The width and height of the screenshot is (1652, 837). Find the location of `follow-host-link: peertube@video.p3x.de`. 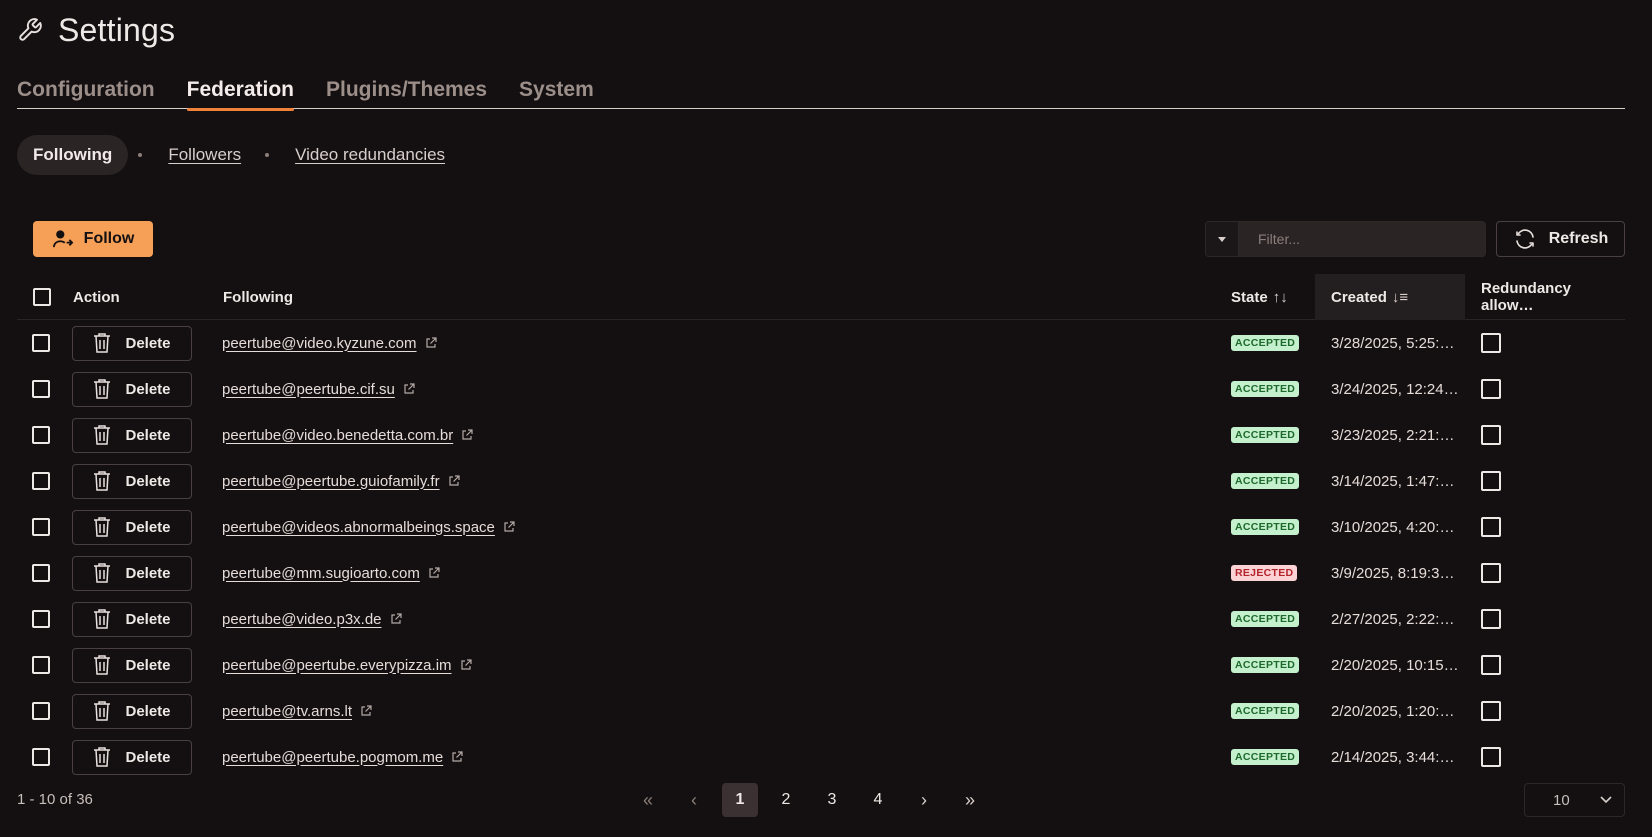

follow-host-link: peertube@video.p3x.de is located at coordinates (302, 619).